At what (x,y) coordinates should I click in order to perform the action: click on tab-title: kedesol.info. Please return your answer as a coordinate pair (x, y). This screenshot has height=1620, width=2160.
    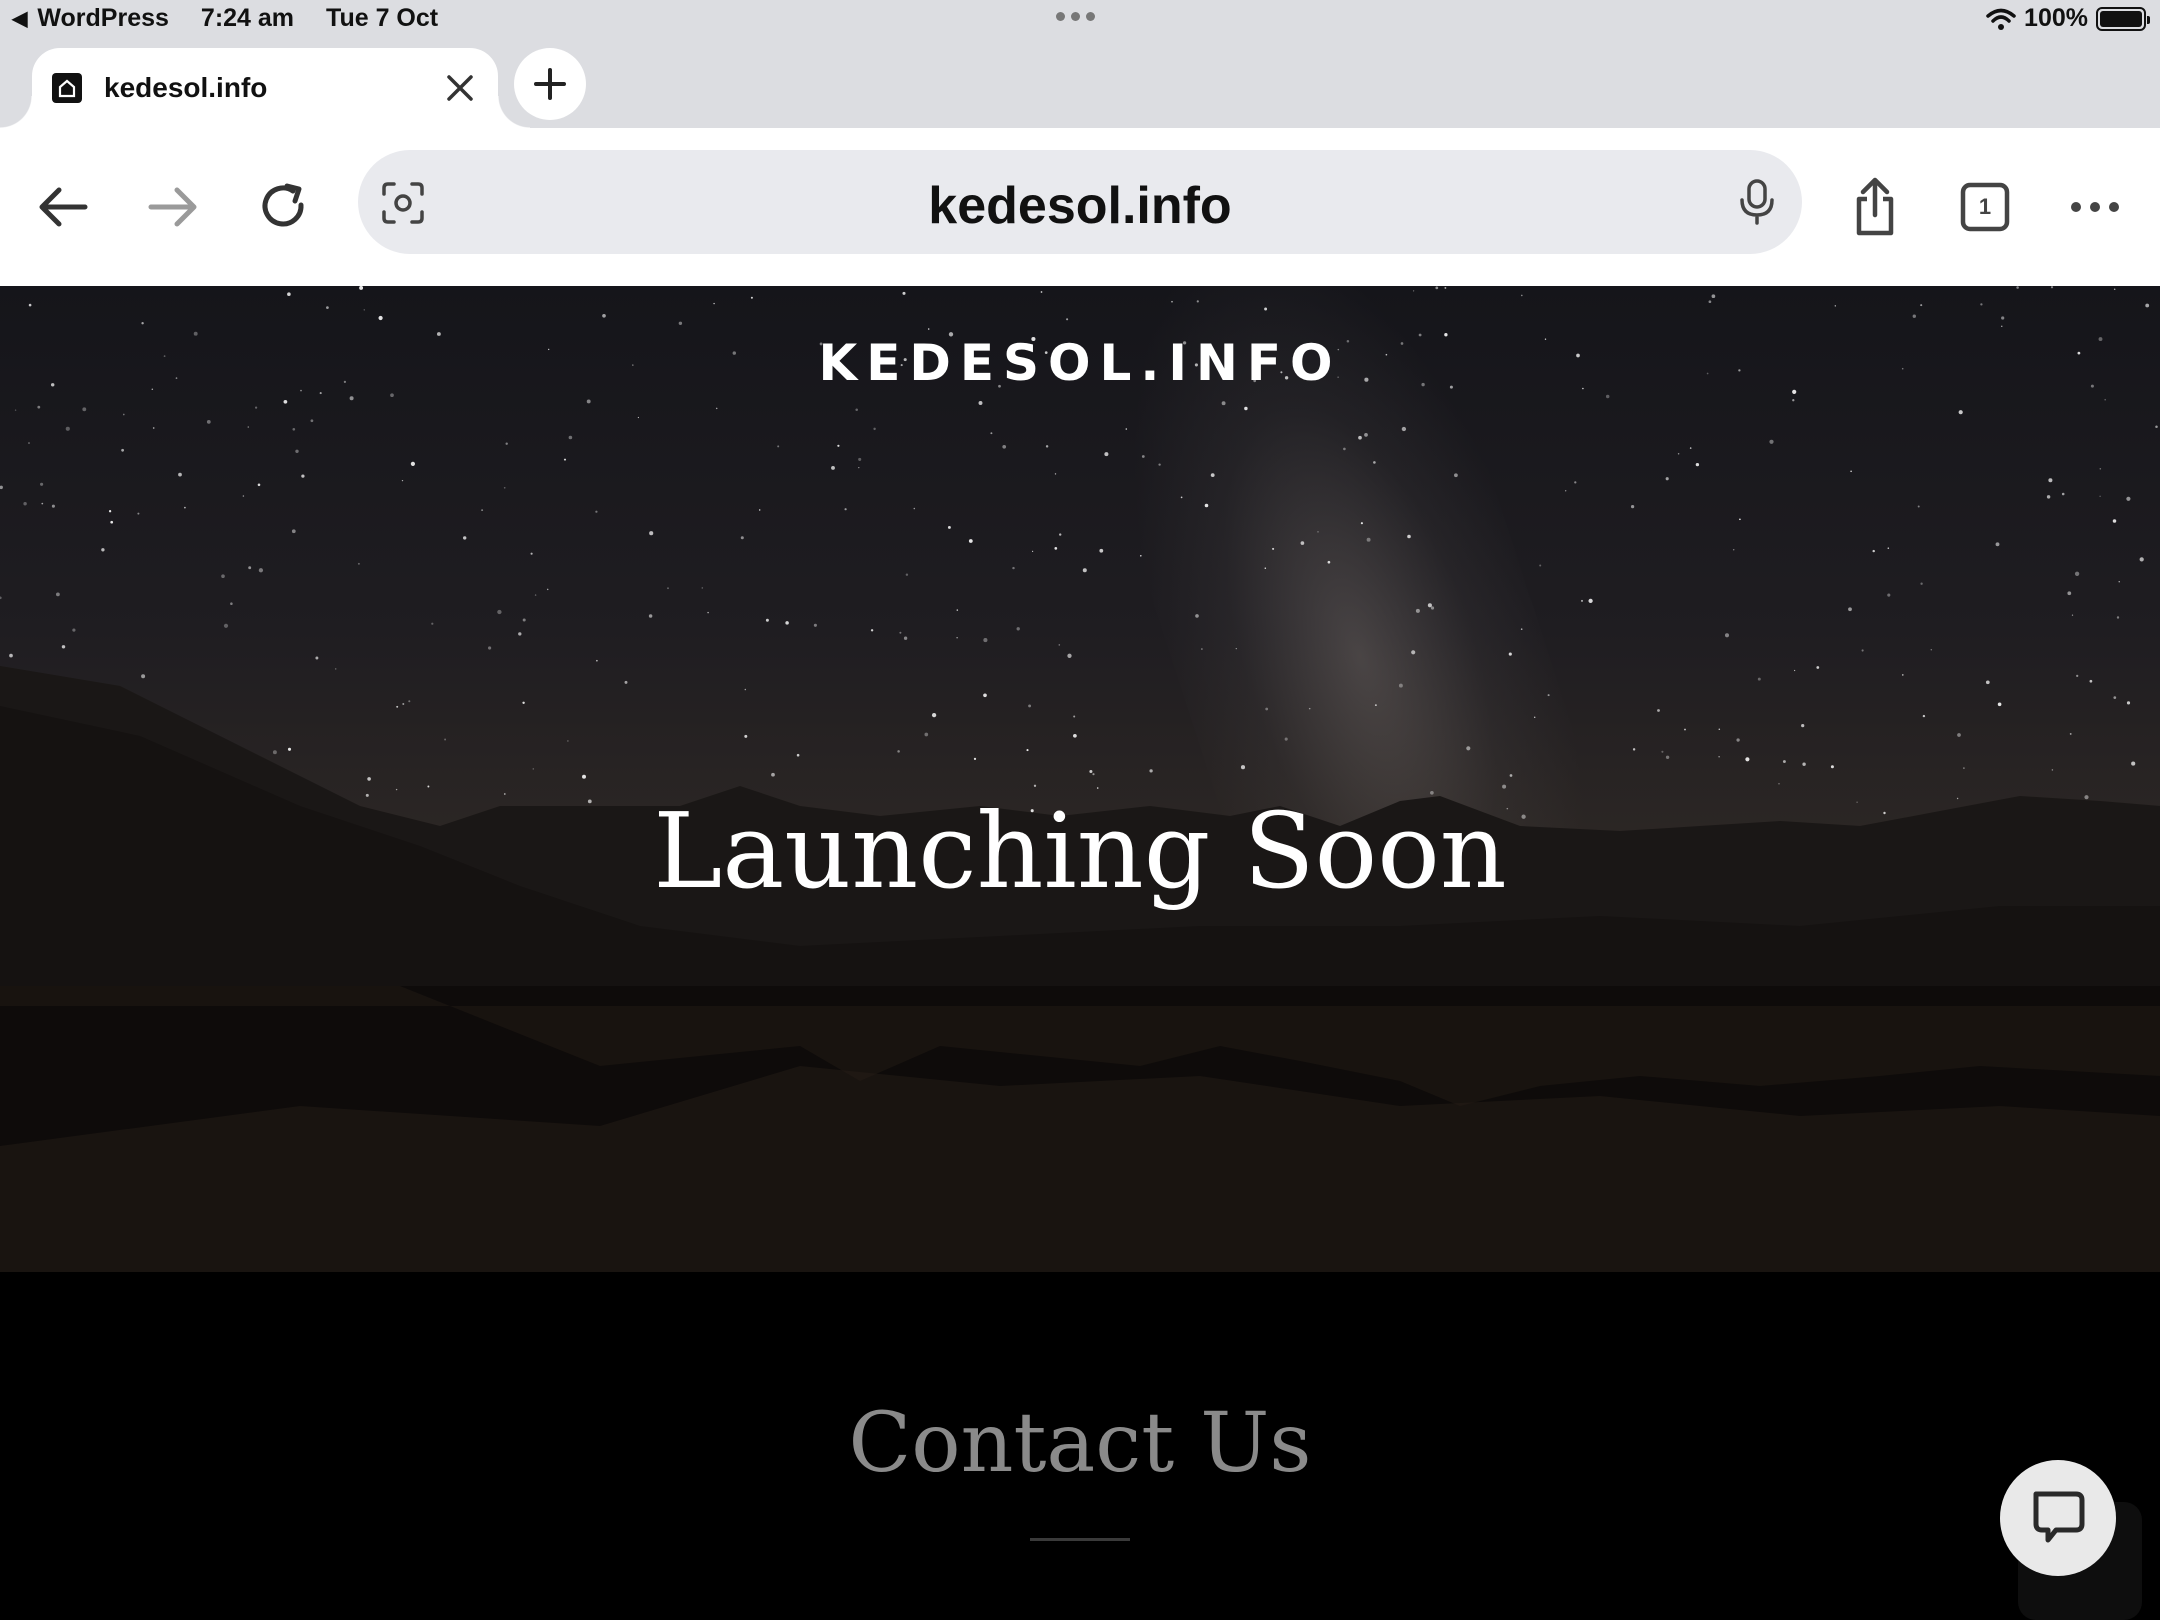
    Looking at the image, I should click on (186, 87).